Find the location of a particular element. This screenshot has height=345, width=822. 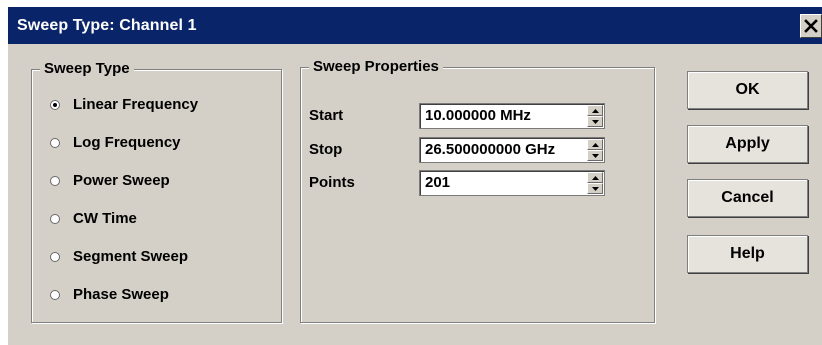

help-button: Help is located at coordinates (747, 254).